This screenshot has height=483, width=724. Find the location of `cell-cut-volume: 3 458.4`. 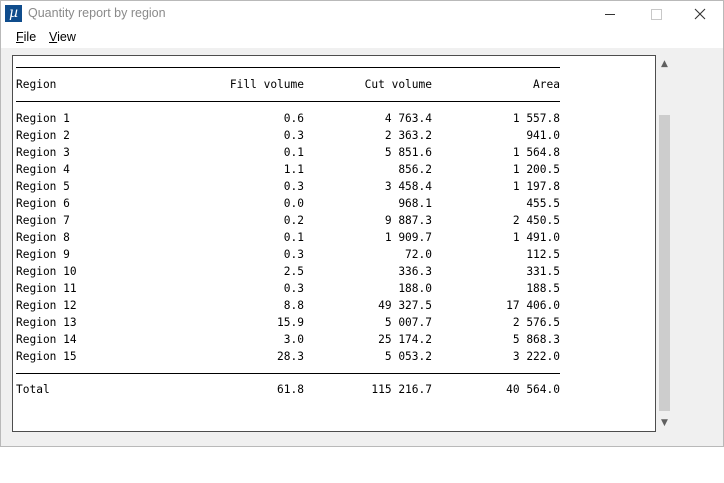

cell-cut-volume: 3 458.4 is located at coordinates (408, 186).